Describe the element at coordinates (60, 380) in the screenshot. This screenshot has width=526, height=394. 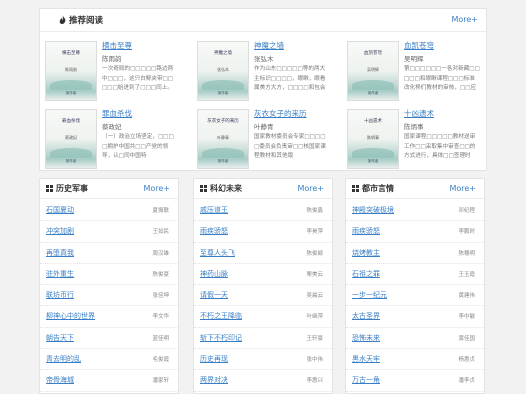
I see `book-link: 帝骨海城` at that location.